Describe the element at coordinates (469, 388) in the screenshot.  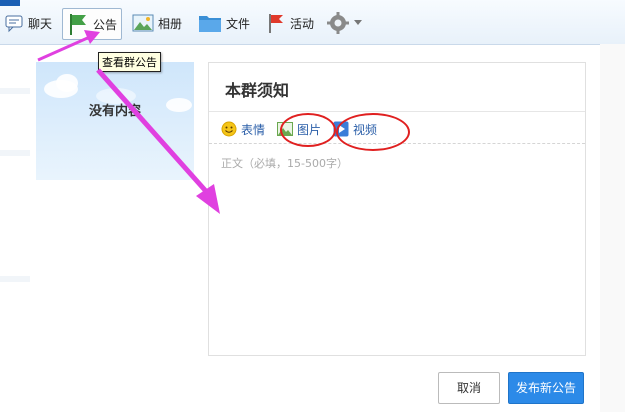
I see `cancel-button: 取消` at that location.